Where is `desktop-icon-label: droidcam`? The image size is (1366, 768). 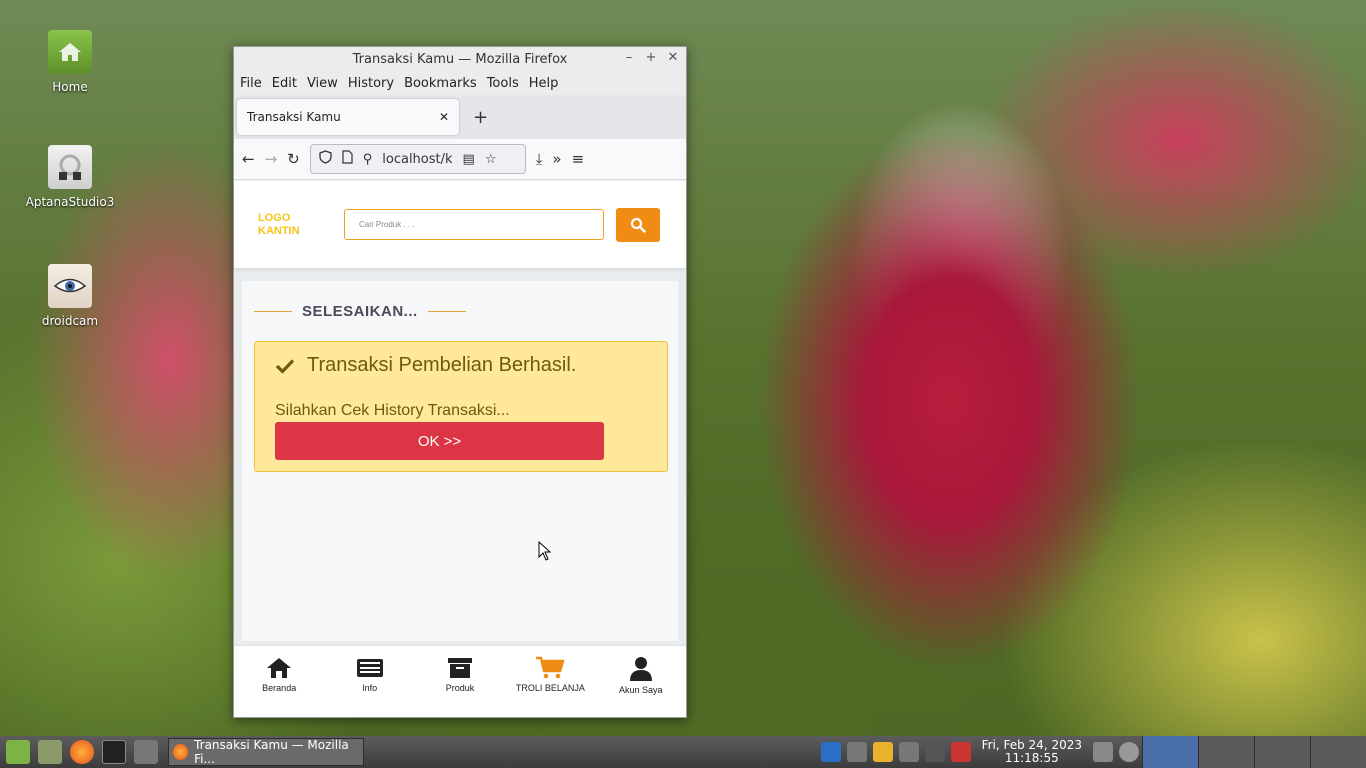
desktop-icon-label: droidcam is located at coordinates (70, 321).